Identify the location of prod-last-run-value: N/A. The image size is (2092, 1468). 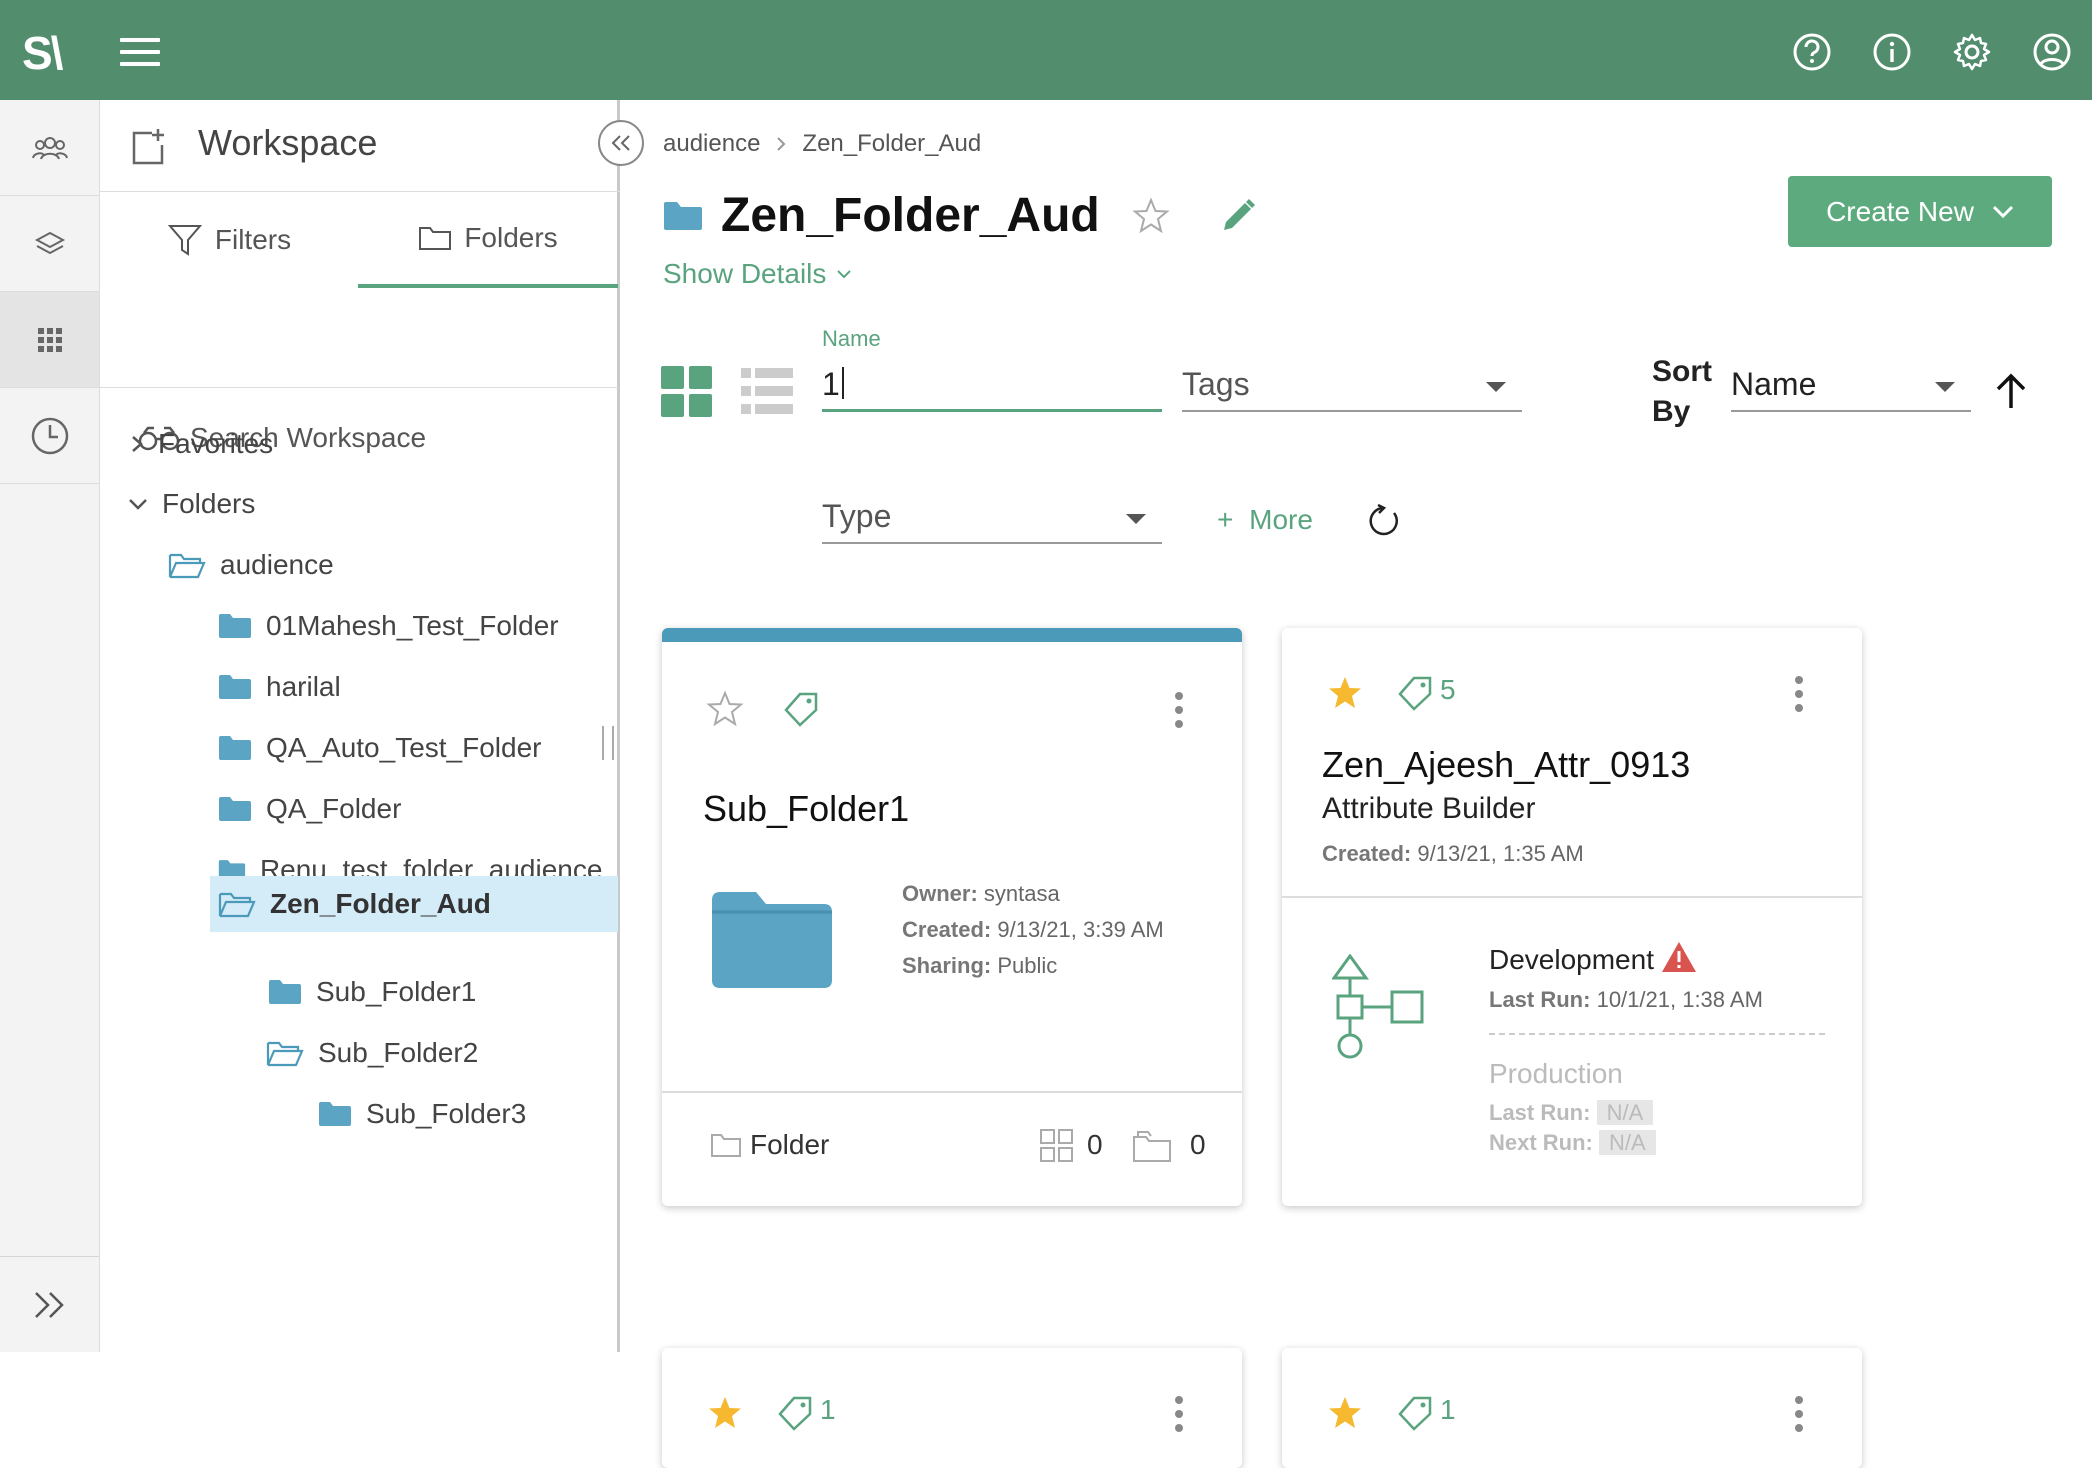
(1625, 1112).